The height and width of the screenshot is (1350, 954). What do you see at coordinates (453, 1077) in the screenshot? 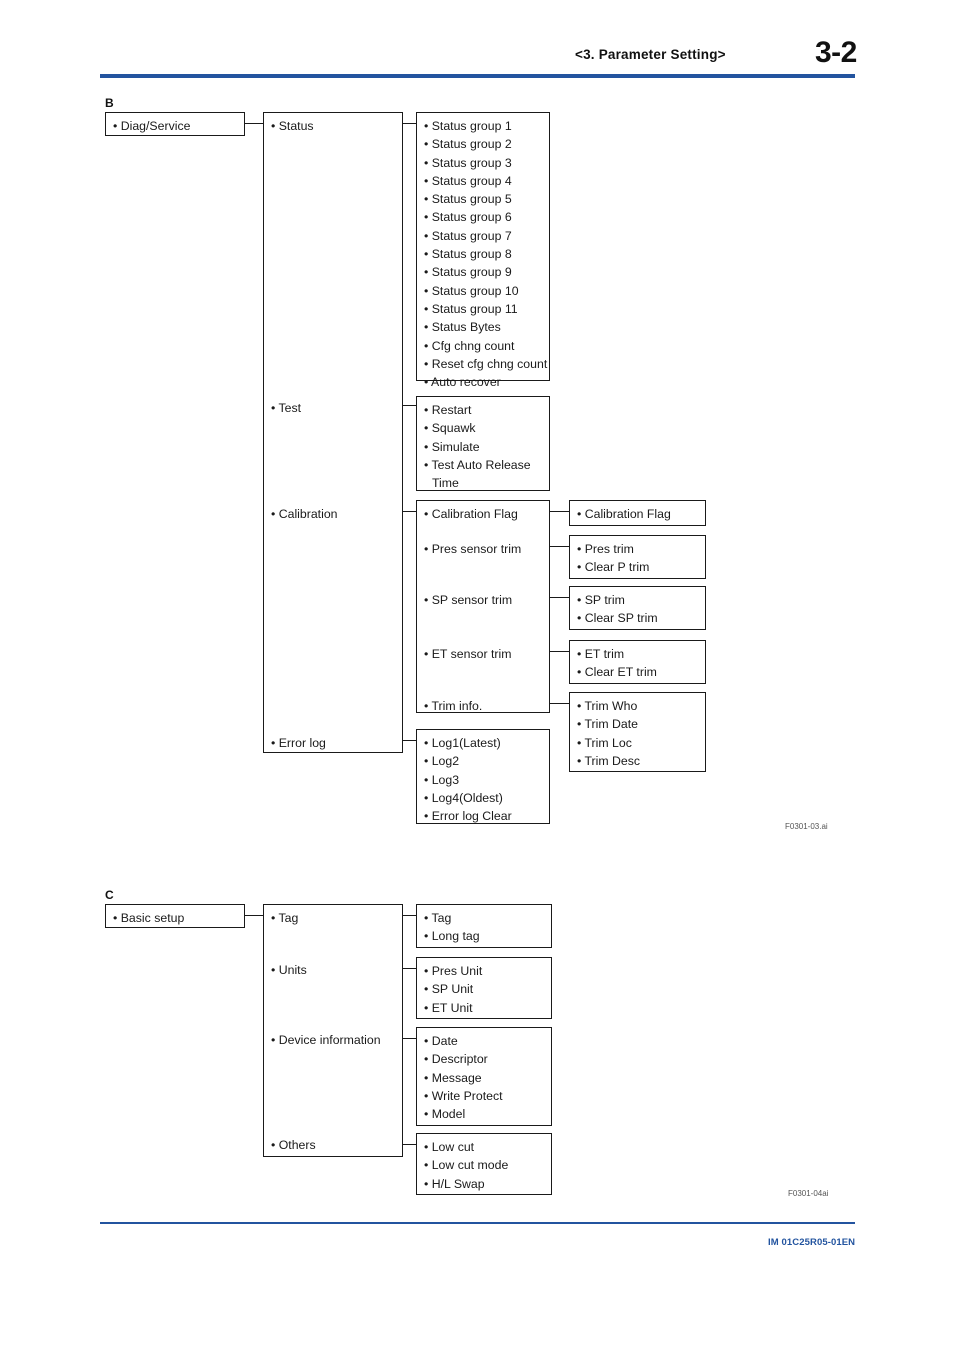
I see `list-item: • Message` at bounding box center [453, 1077].